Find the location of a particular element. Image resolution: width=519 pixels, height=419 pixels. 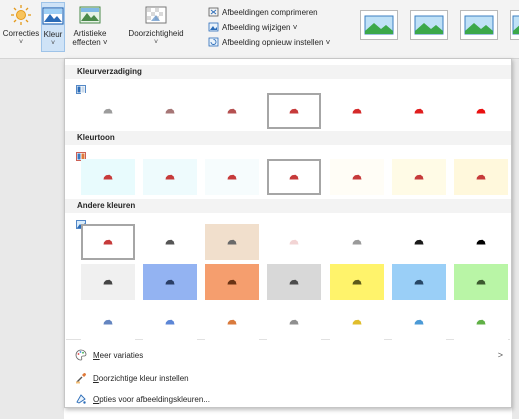

corrections-label: Correcties is located at coordinates (21, 33).